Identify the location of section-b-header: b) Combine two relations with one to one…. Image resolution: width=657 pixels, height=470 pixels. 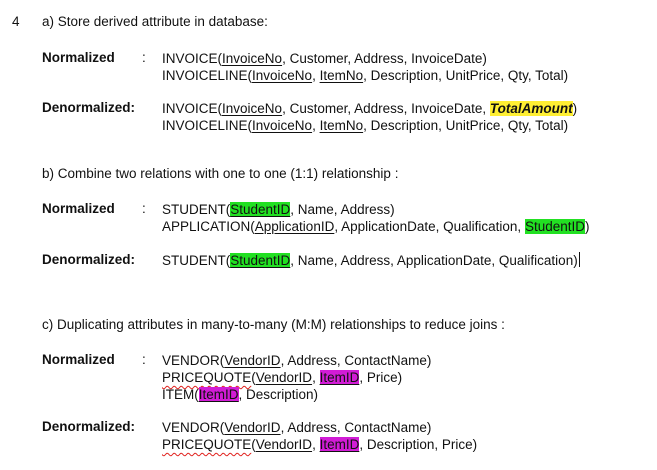
(220, 173).